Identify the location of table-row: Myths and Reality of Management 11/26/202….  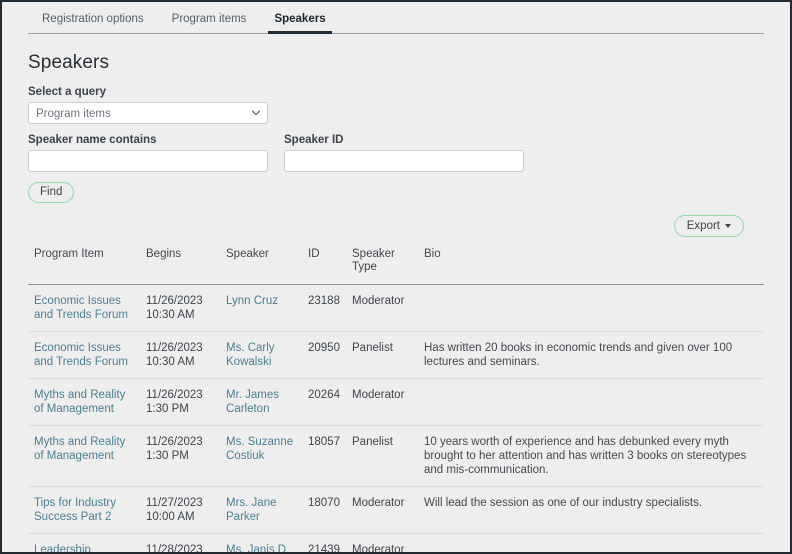
(396, 402).